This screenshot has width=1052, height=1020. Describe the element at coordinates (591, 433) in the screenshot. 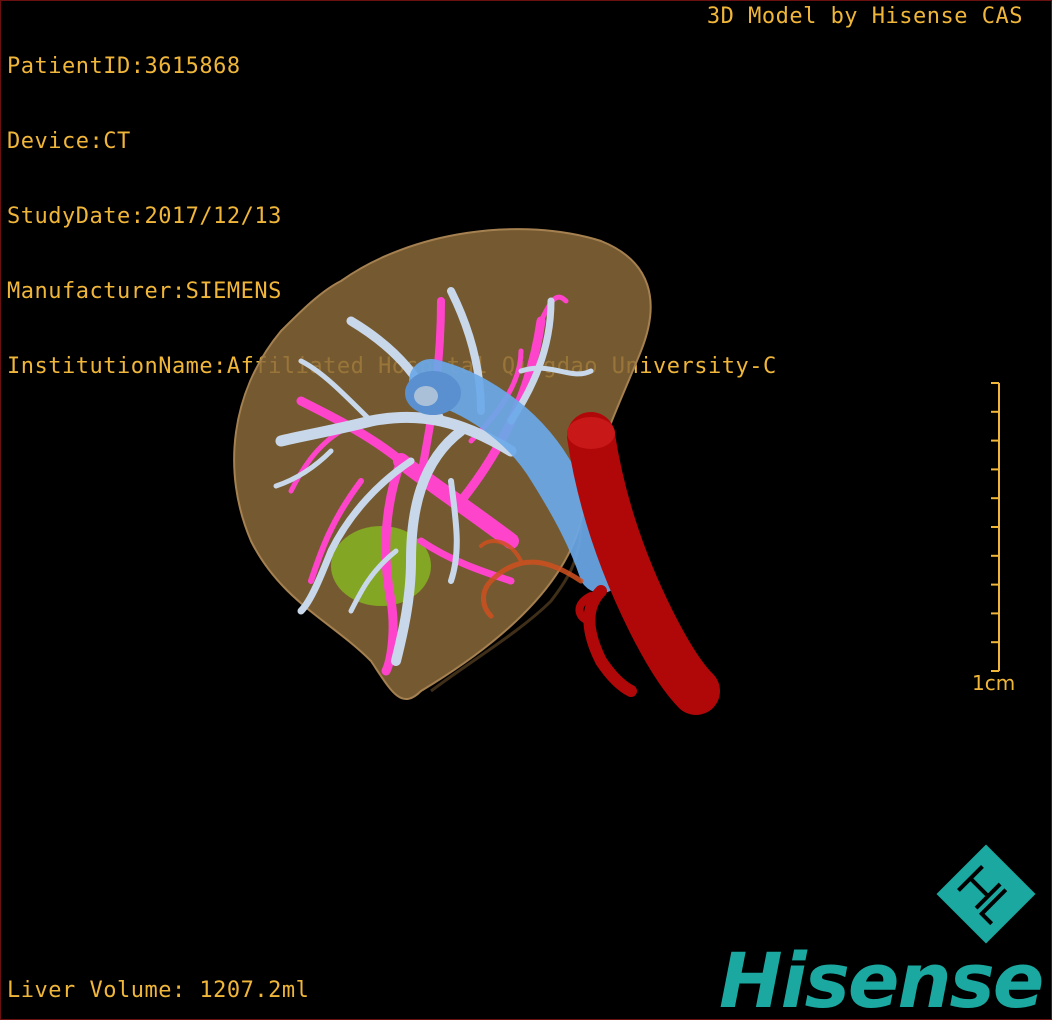

I see `aorta-top` at that location.